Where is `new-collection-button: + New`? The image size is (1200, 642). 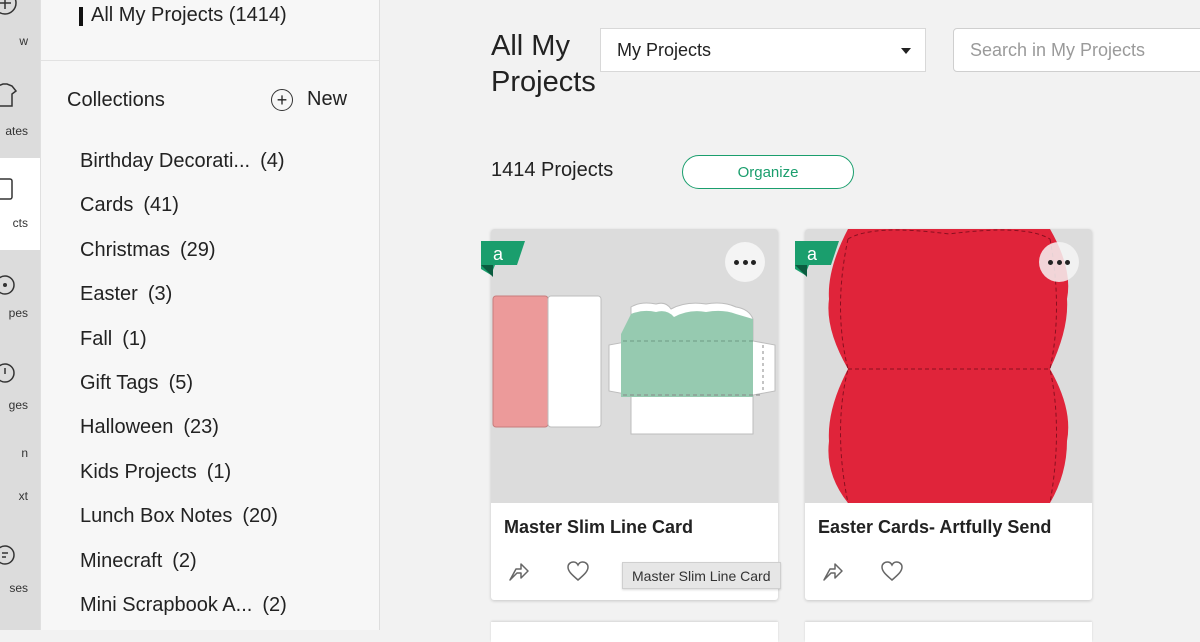
new-collection-button: + New is located at coordinates (309, 99).